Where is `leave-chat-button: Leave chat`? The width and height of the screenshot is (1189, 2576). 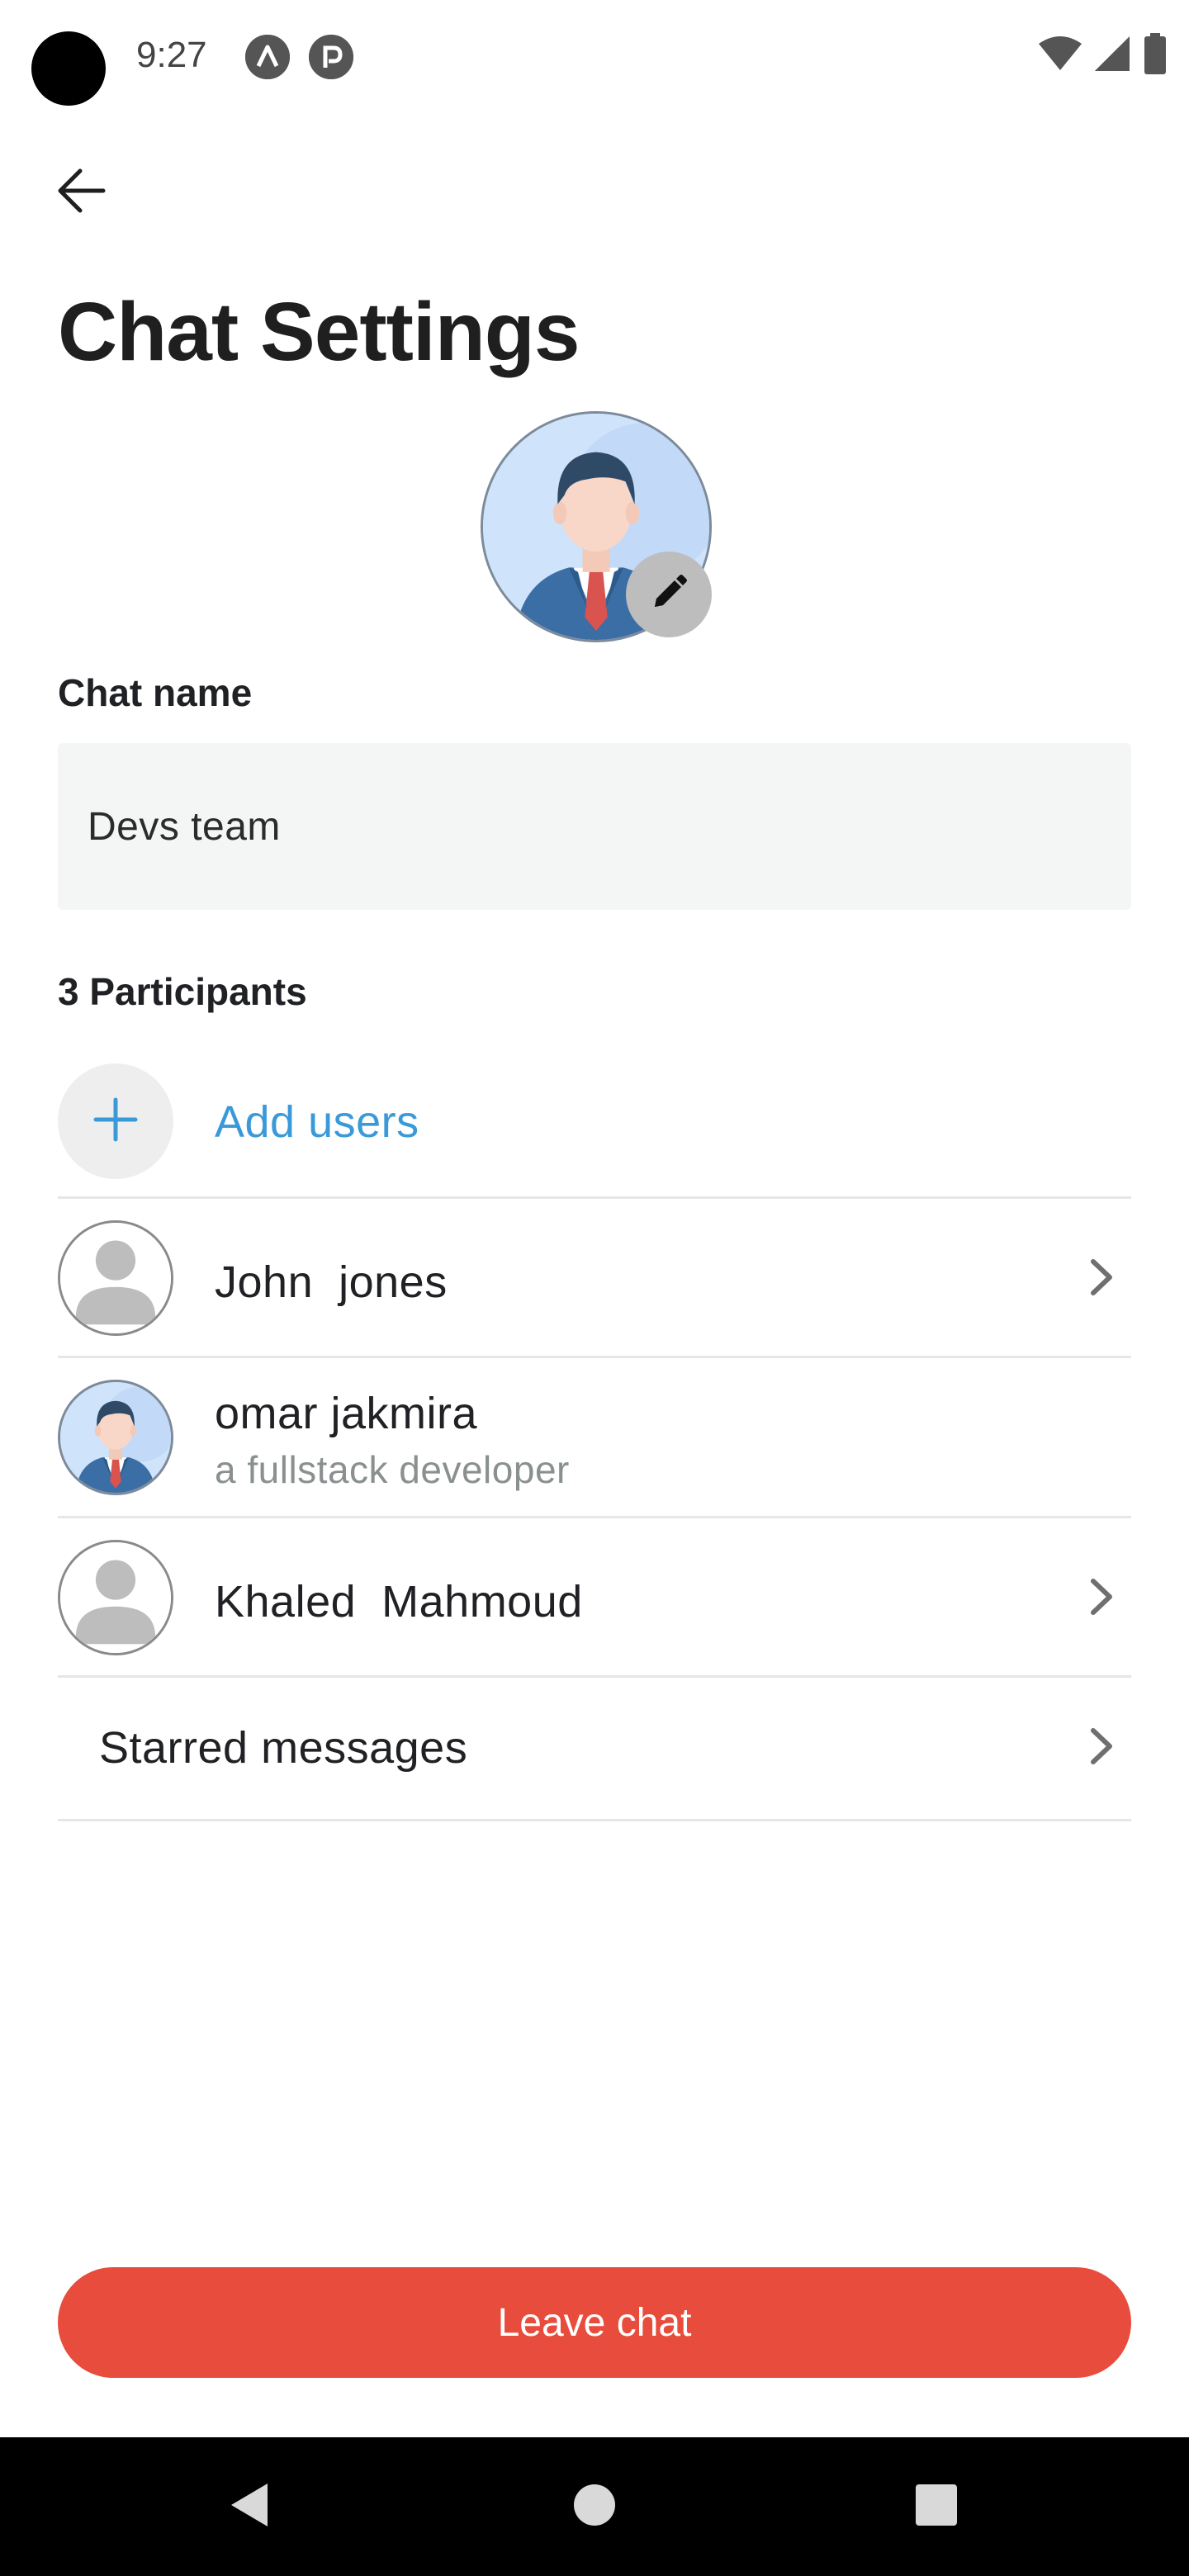
leave-chat-button: Leave chat is located at coordinates (594, 2322).